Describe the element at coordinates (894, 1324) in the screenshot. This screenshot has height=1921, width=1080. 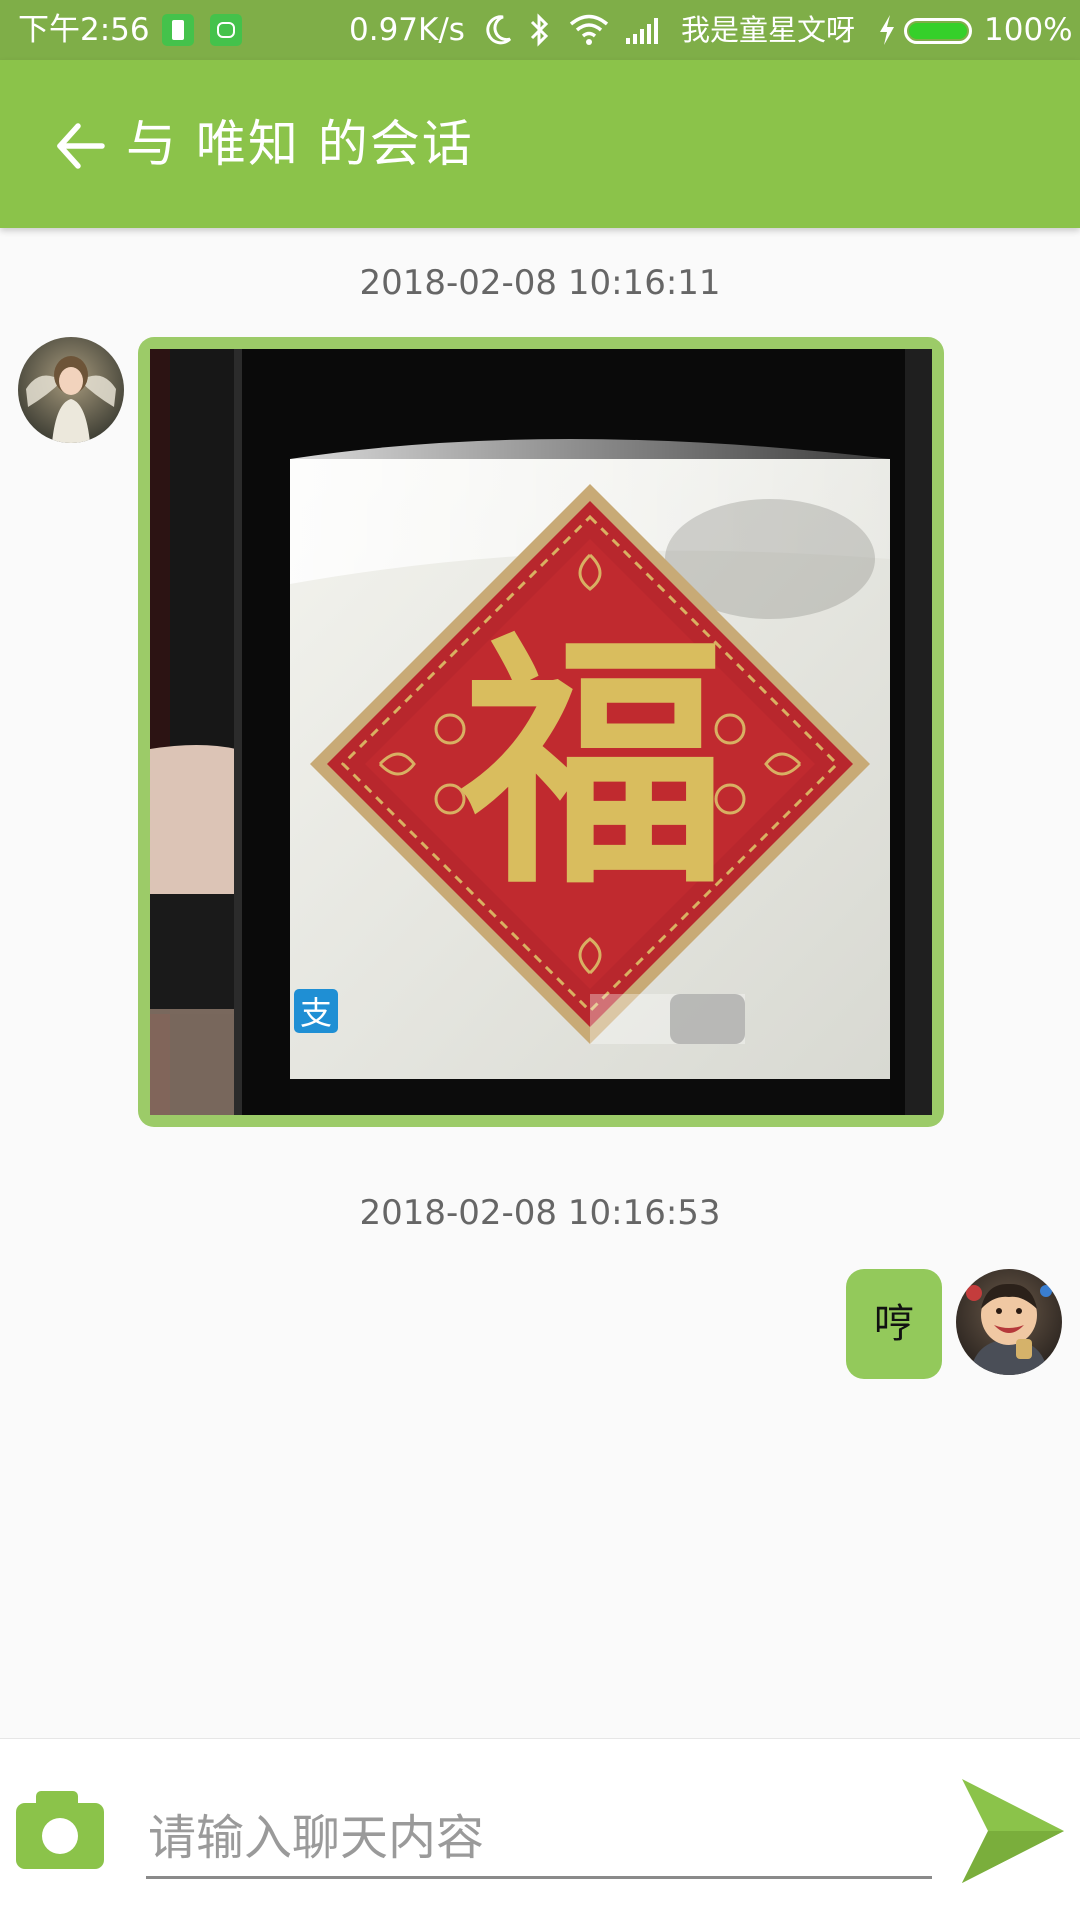
I see `text-message-bubble: 哼` at that location.